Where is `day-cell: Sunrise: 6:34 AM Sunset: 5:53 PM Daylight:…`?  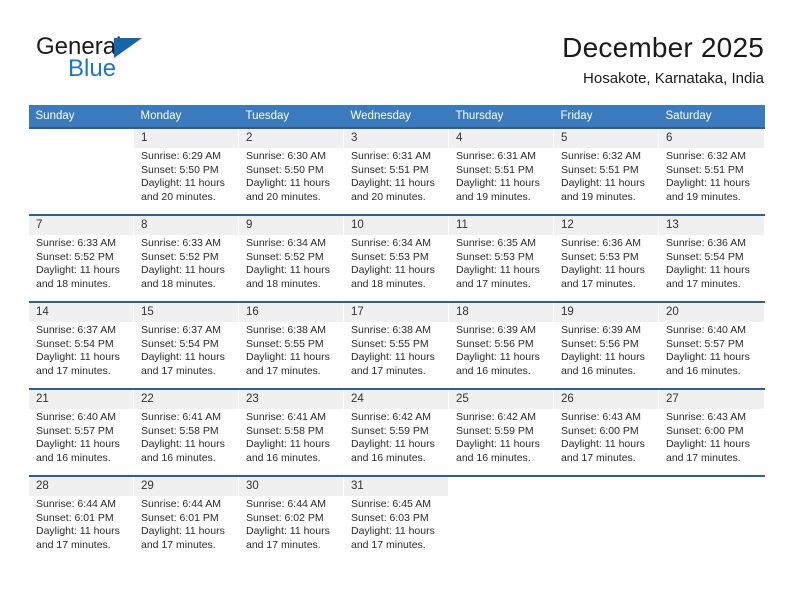 day-cell: Sunrise: 6:34 AM Sunset: 5:53 PM Daylight:… is located at coordinates (396, 268).